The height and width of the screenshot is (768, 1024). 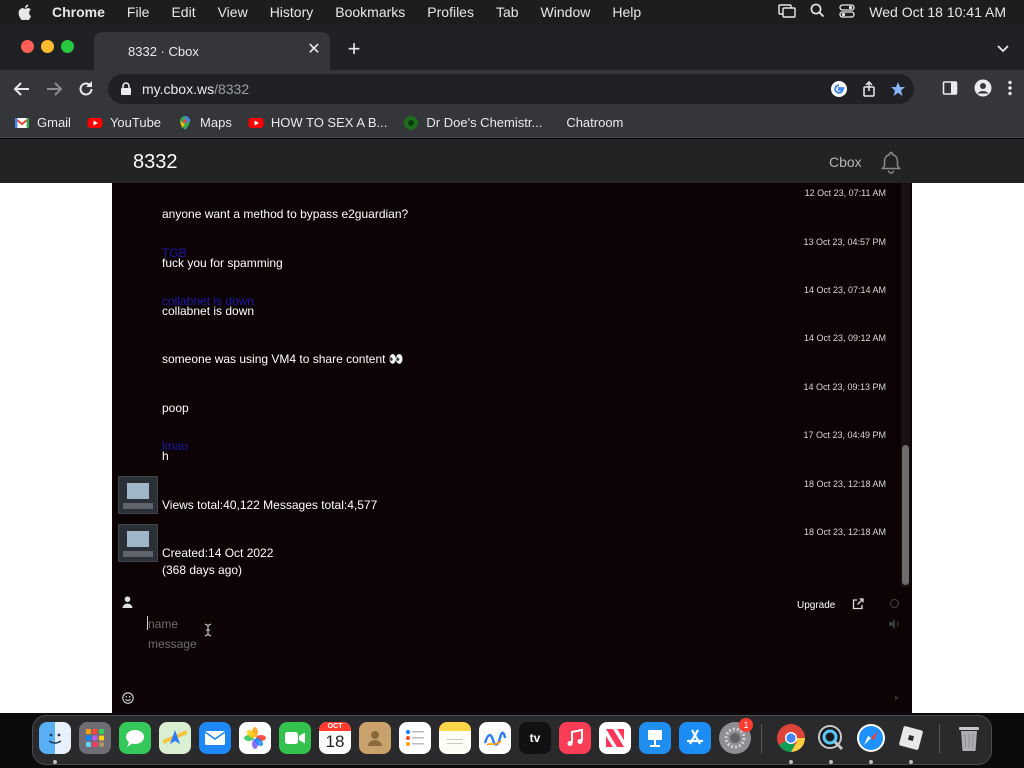 What do you see at coordinates (898, 90) in the screenshot?
I see `bookmark-star-icon` at bounding box center [898, 90].